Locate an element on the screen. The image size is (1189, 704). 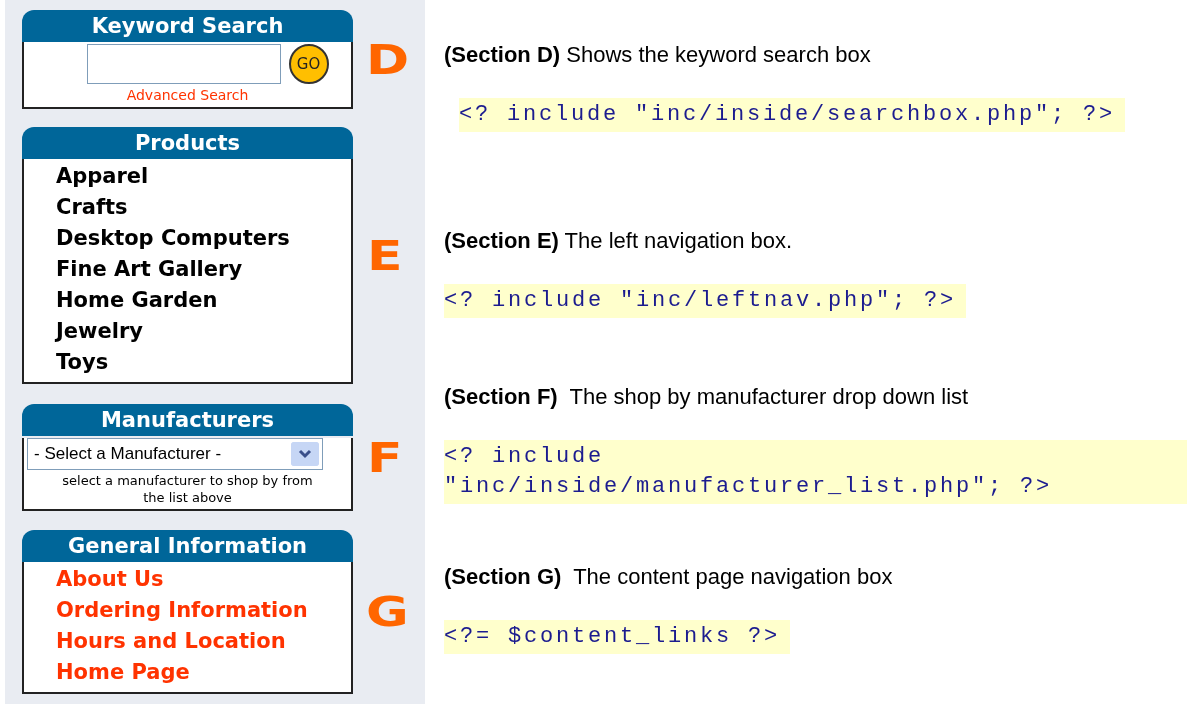
nav-link: Desktop Computers is located at coordinates (203, 238).